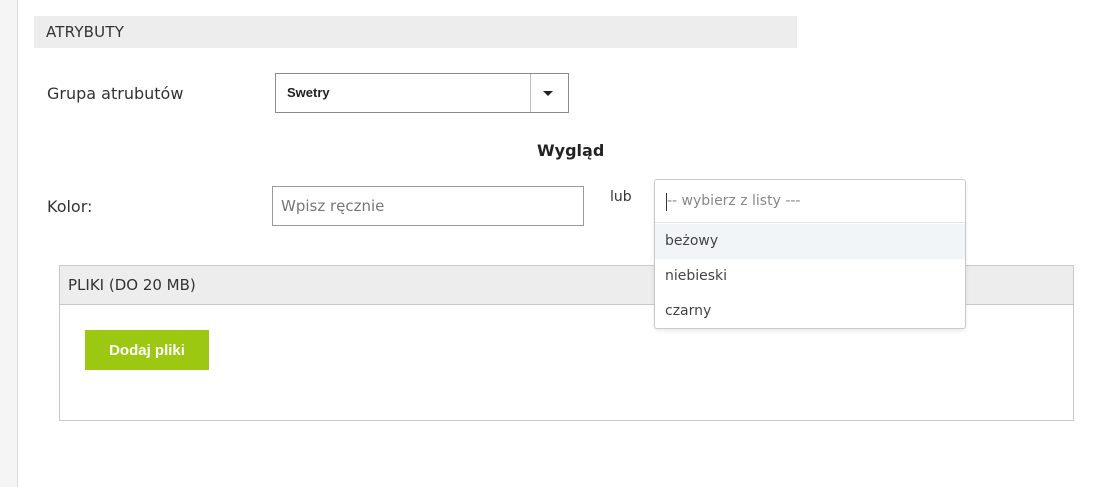 This screenshot has width=1103, height=487. What do you see at coordinates (308, 92) in the screenshot?
I see `attribute-group-selected-value: Swetry` at bounding box center [308, 92].